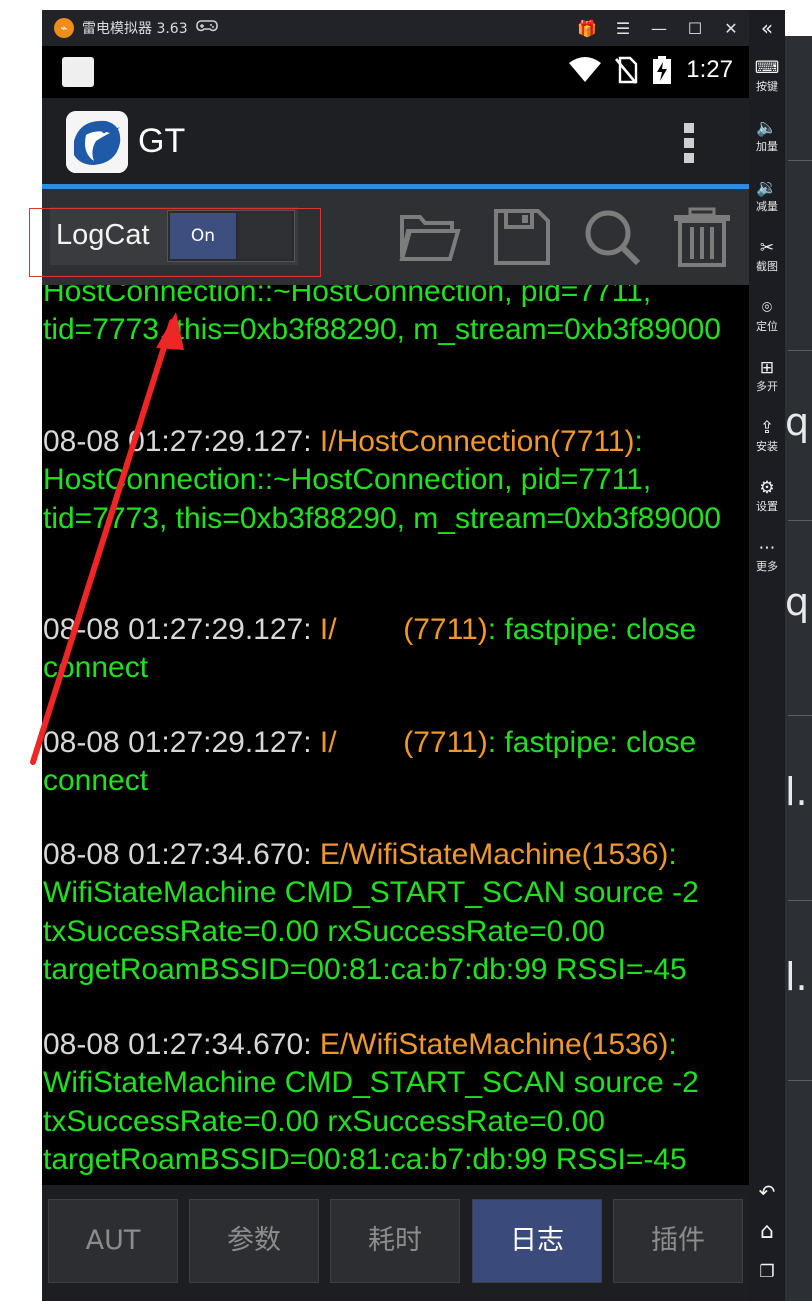 This screenshot has width=812, height=1301. I want to click on collapse-sidebar-icon: «, so click(767, 28).